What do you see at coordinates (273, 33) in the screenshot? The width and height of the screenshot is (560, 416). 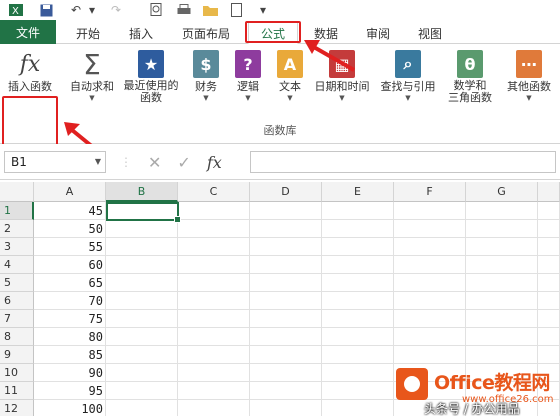 I see `tab-formulas: 公式` at bounding box center [273, 33].